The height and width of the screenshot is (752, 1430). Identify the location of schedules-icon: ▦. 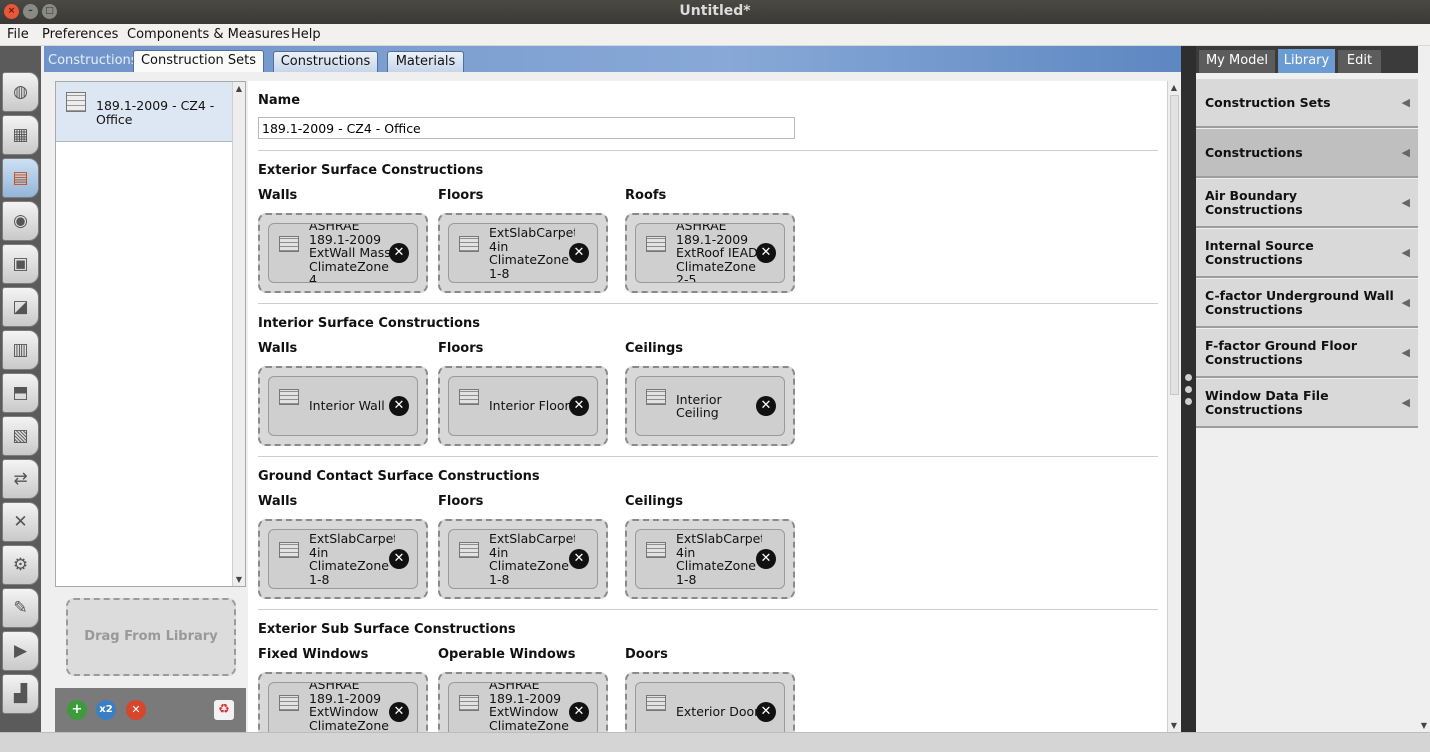
(20, 135).